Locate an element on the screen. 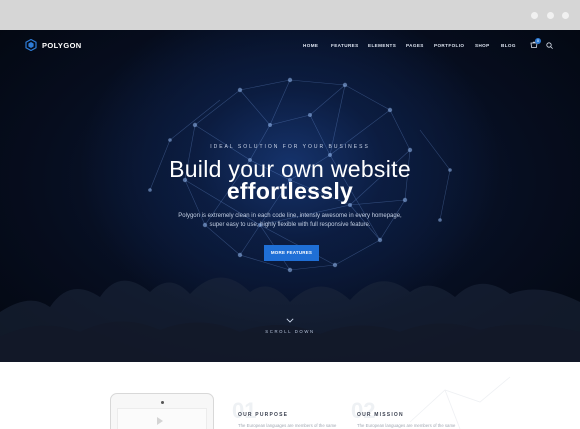 The image size is (580, 429). section-title-mission: OUR MISSION is located at coordinates (380, 415).